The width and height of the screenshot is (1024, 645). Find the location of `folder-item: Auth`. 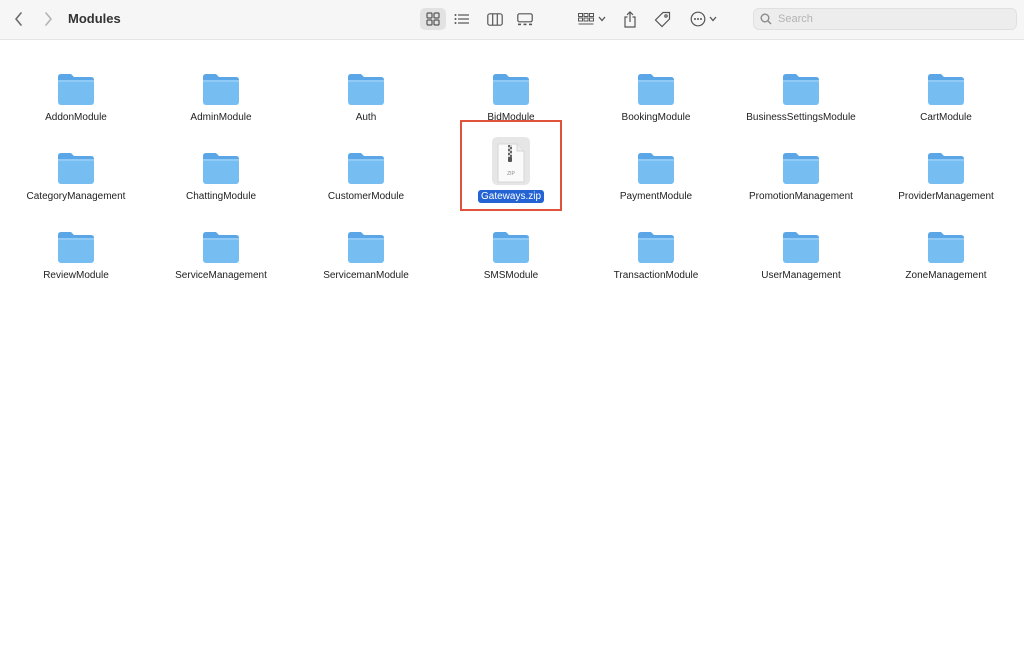

folder-item: Auth is located at coordinates (366, 92).